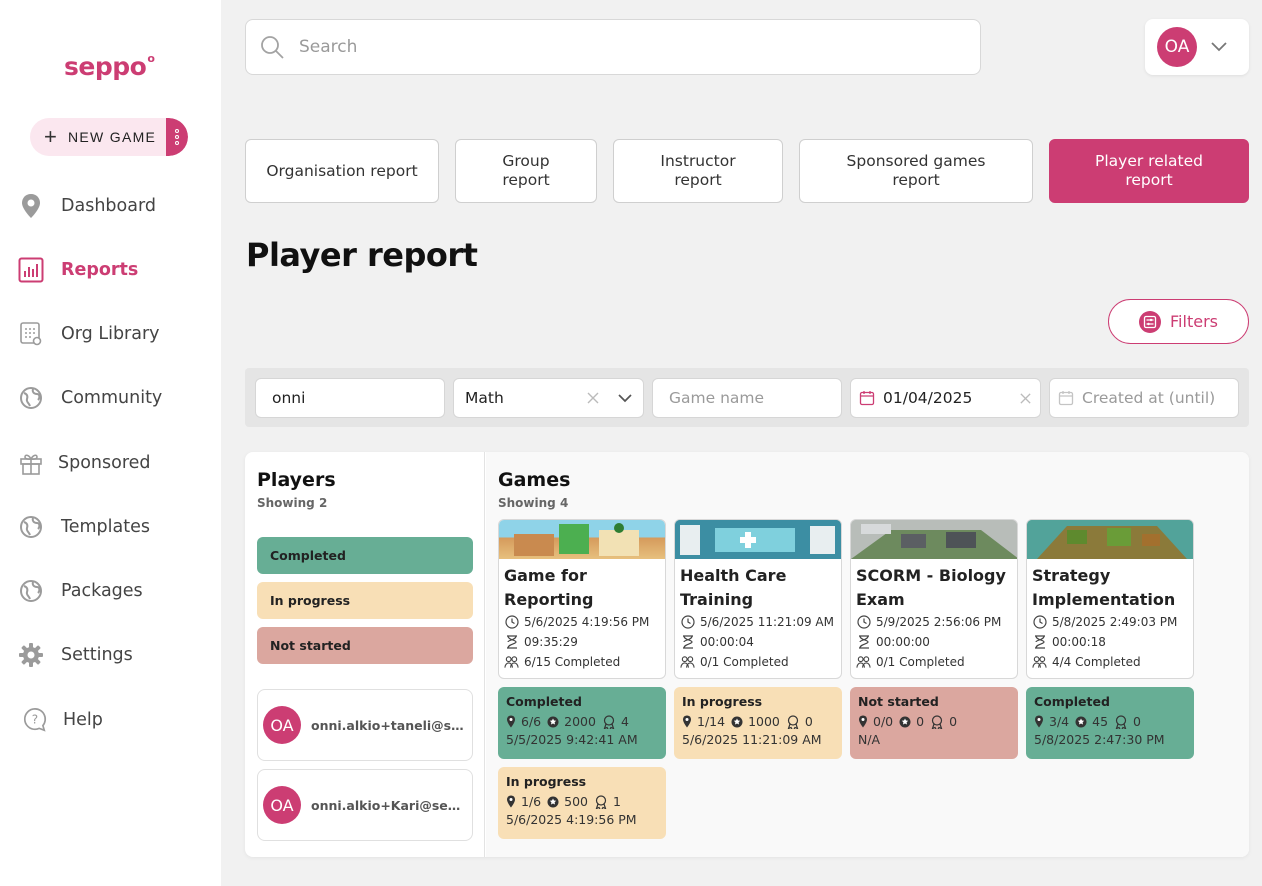 This screenshot has width=1262, height=886. I want to click on game-name-field: Game name, so click(747, 398).